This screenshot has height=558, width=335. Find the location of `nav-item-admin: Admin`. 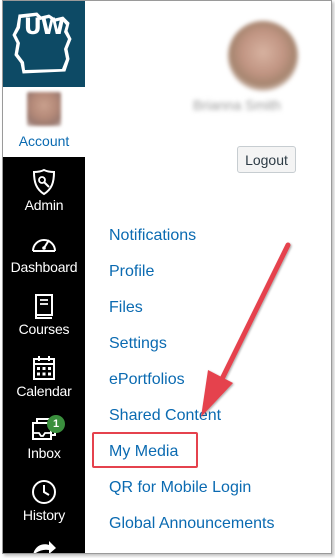

nav-item-admin: Admin is located at coordinates (44, 194).